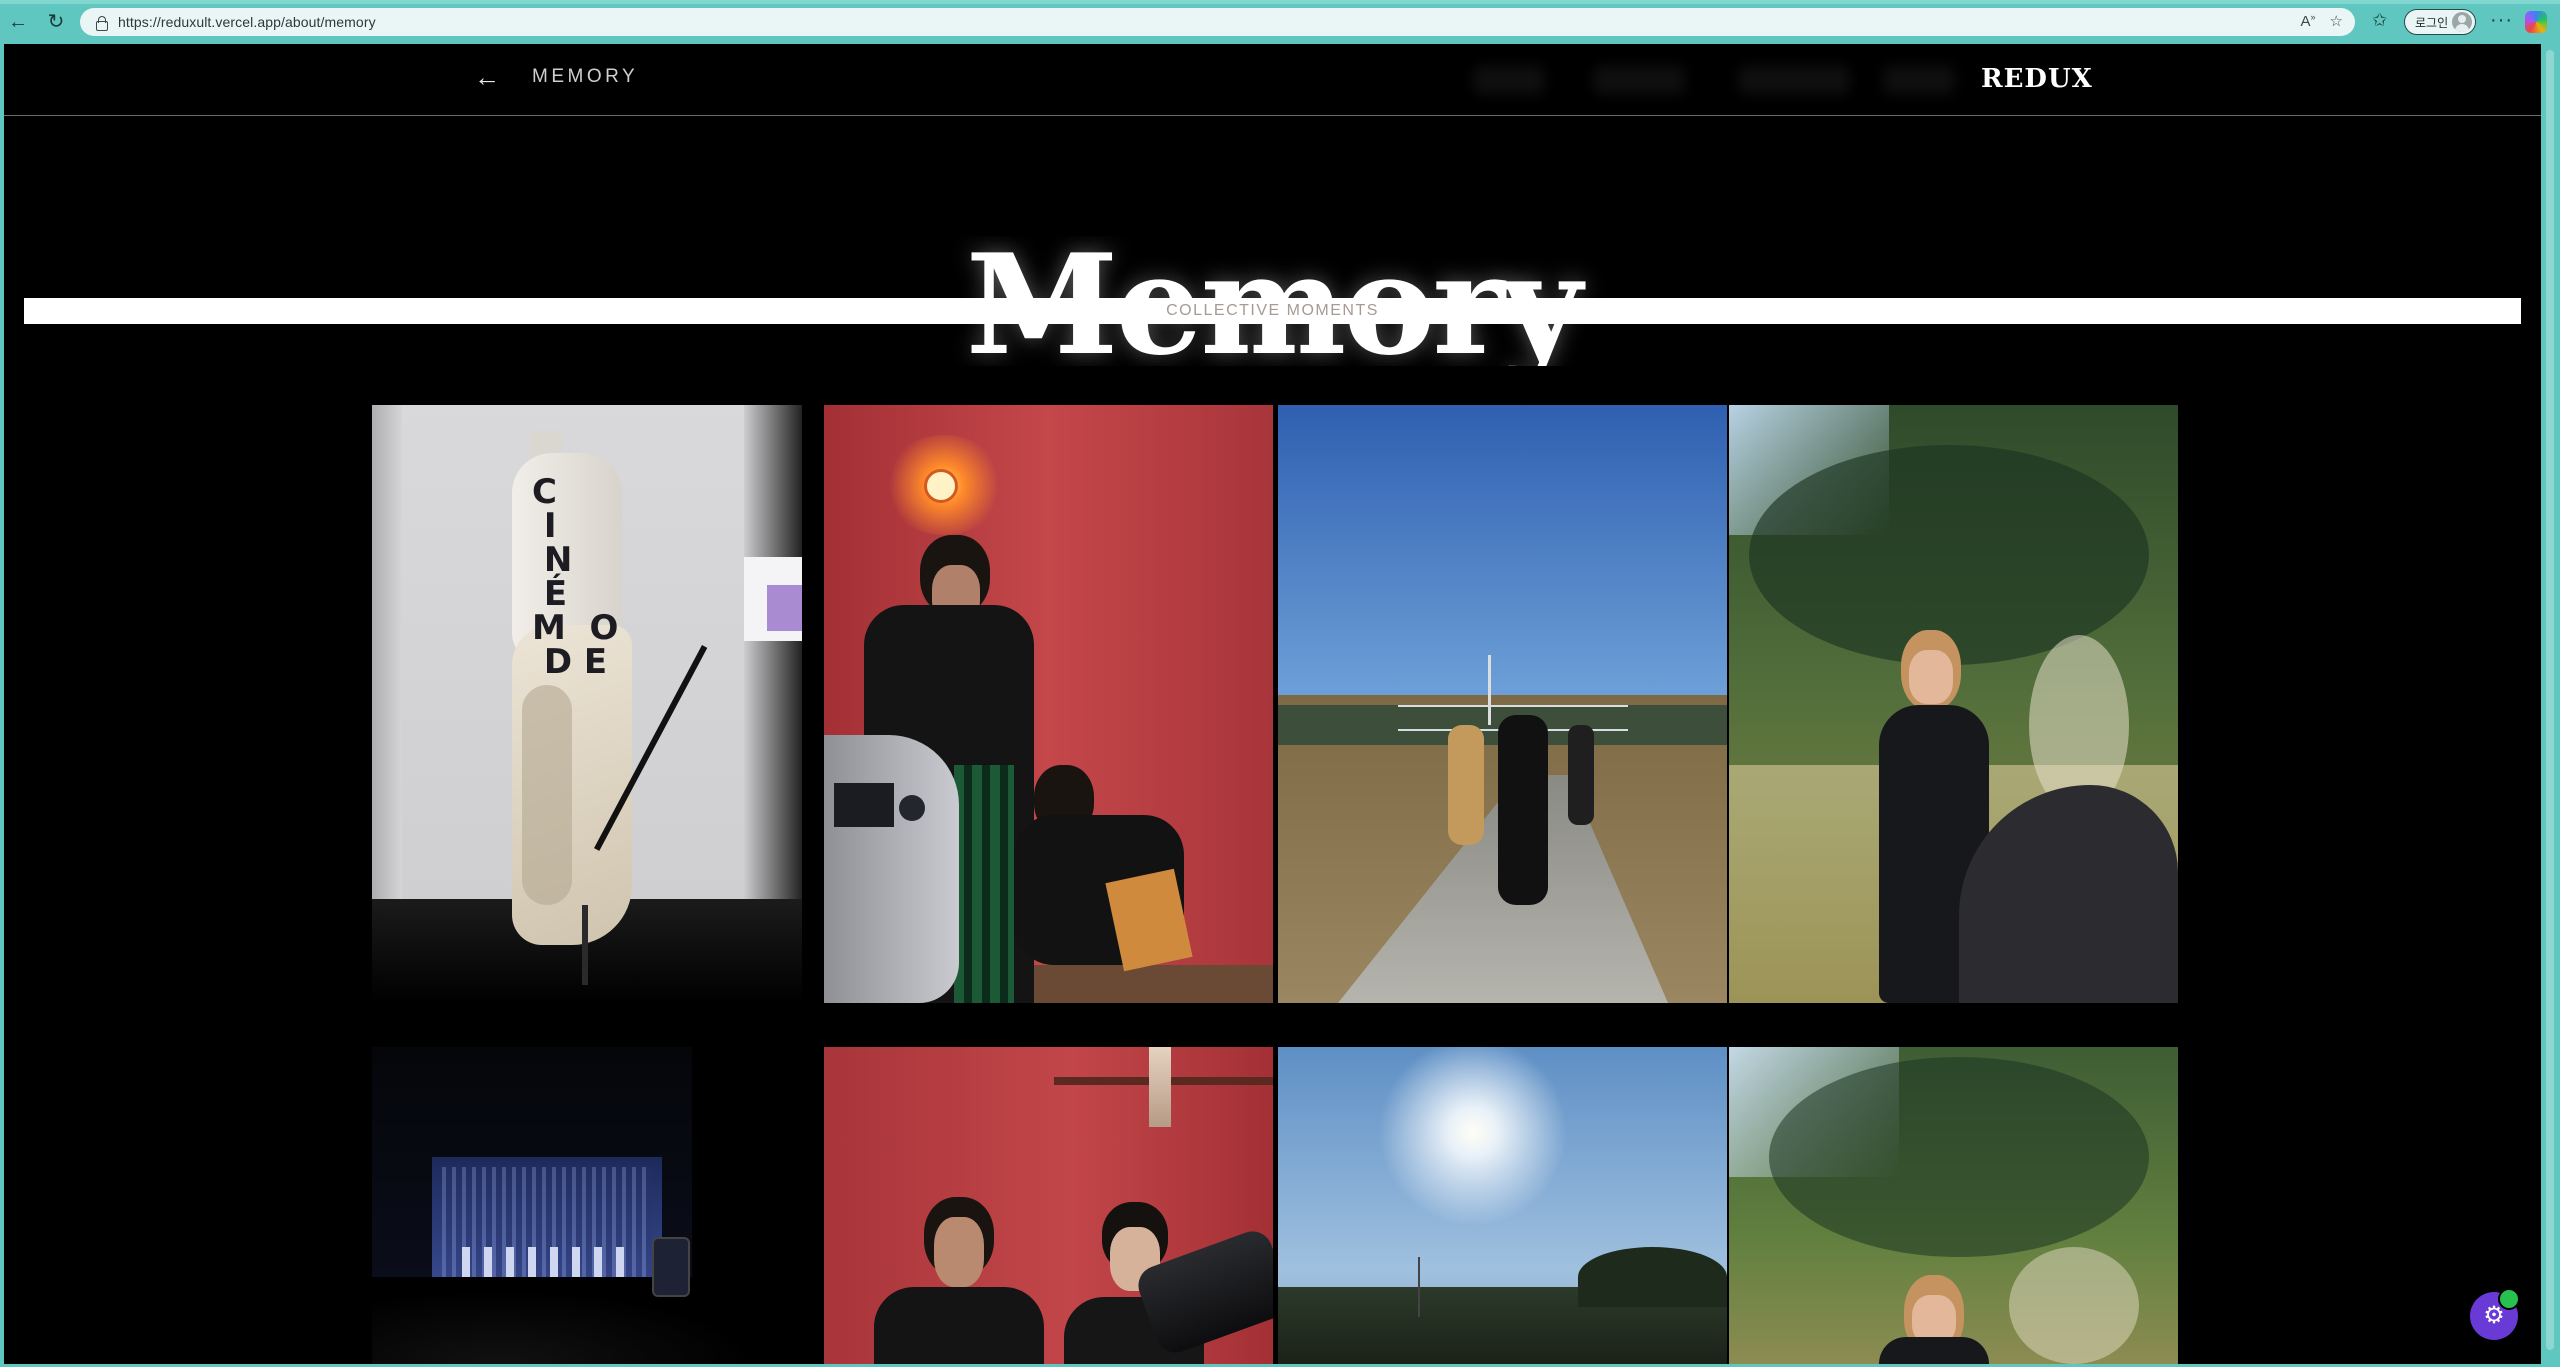 This screenshot has height=1367, width=2560. What do you see at coordinates (1502, 1205) in the screenshot?
I see `photo-sun-sky-field` at bounding box center [1502, 1205].